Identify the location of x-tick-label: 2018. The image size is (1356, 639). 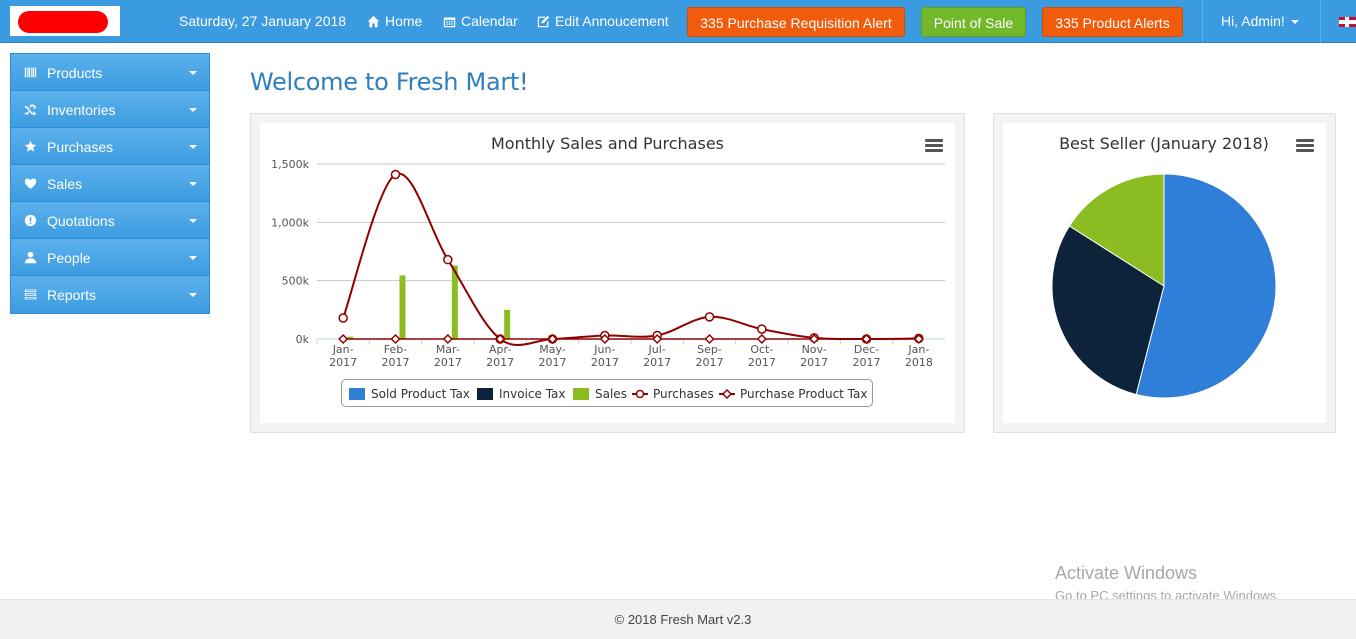
(919, 362).